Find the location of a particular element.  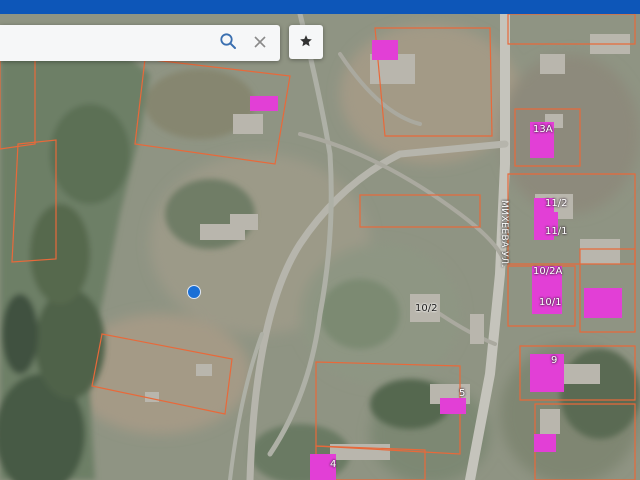

star-icon is located at coordinates (306, 42).